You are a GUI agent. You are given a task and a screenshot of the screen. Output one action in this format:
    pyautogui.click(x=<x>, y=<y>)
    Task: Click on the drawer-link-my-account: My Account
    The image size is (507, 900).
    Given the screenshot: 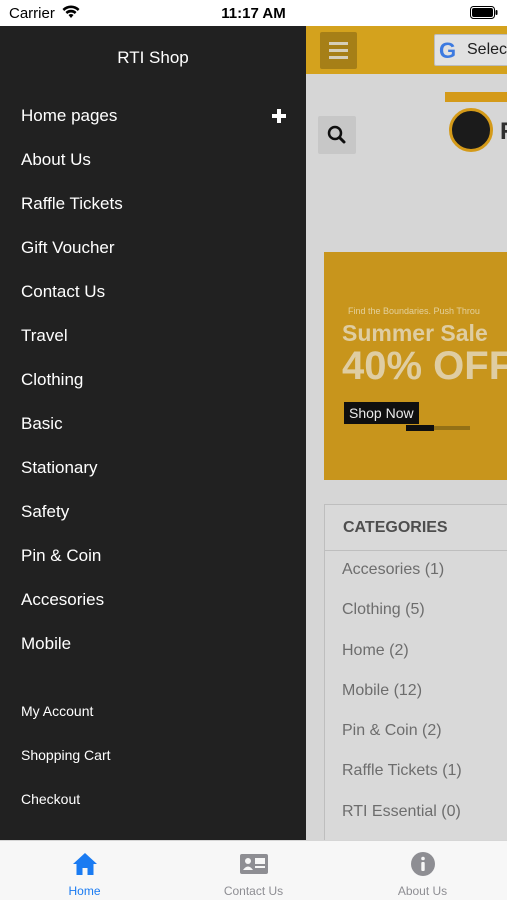 What is the action you would take?
    pyautogui.click(x=57, y=711)
    